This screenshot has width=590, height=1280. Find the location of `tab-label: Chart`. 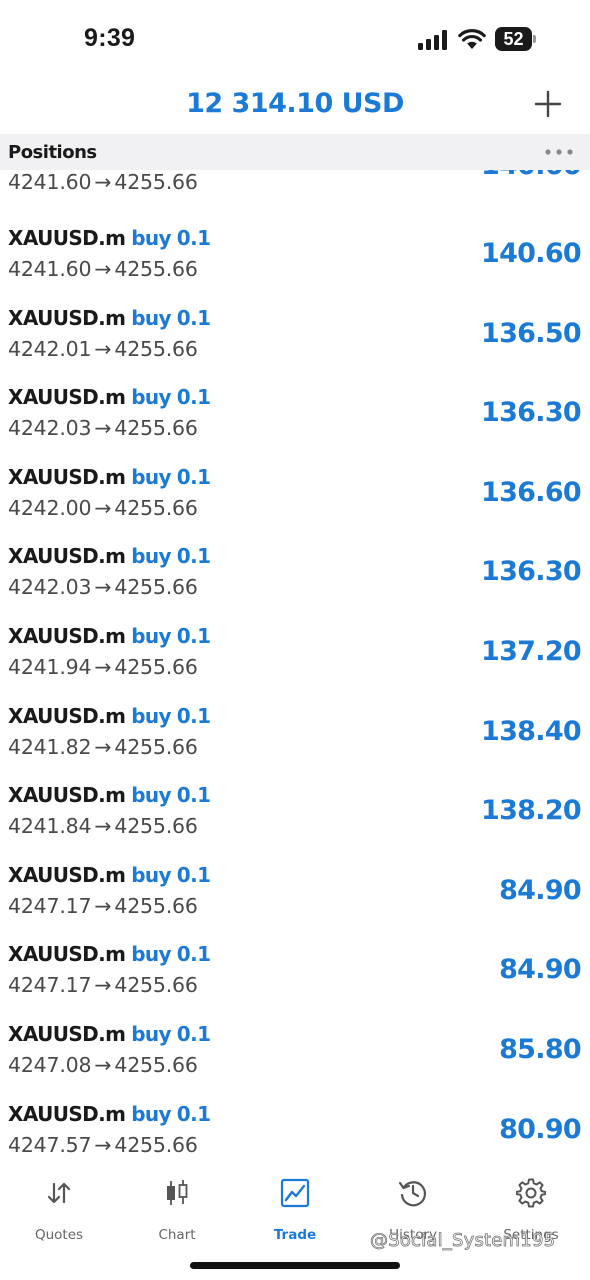

tab-label: Chart is located at coordinates (177, 1235).